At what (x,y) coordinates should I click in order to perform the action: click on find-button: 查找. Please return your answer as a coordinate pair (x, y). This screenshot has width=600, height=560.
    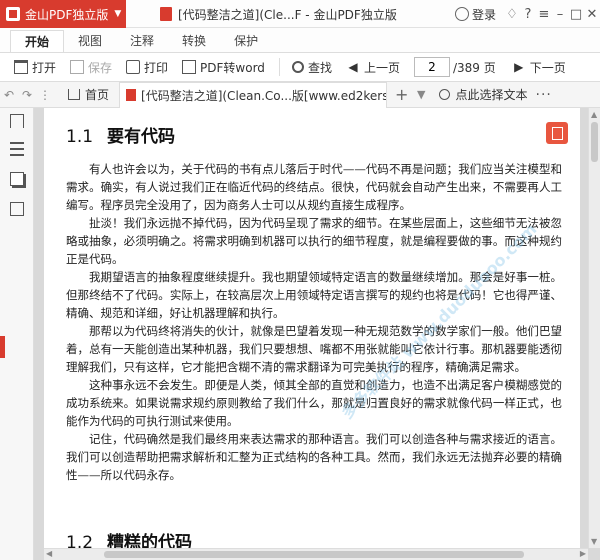
    Looking at the image, I should click on (311, 67).